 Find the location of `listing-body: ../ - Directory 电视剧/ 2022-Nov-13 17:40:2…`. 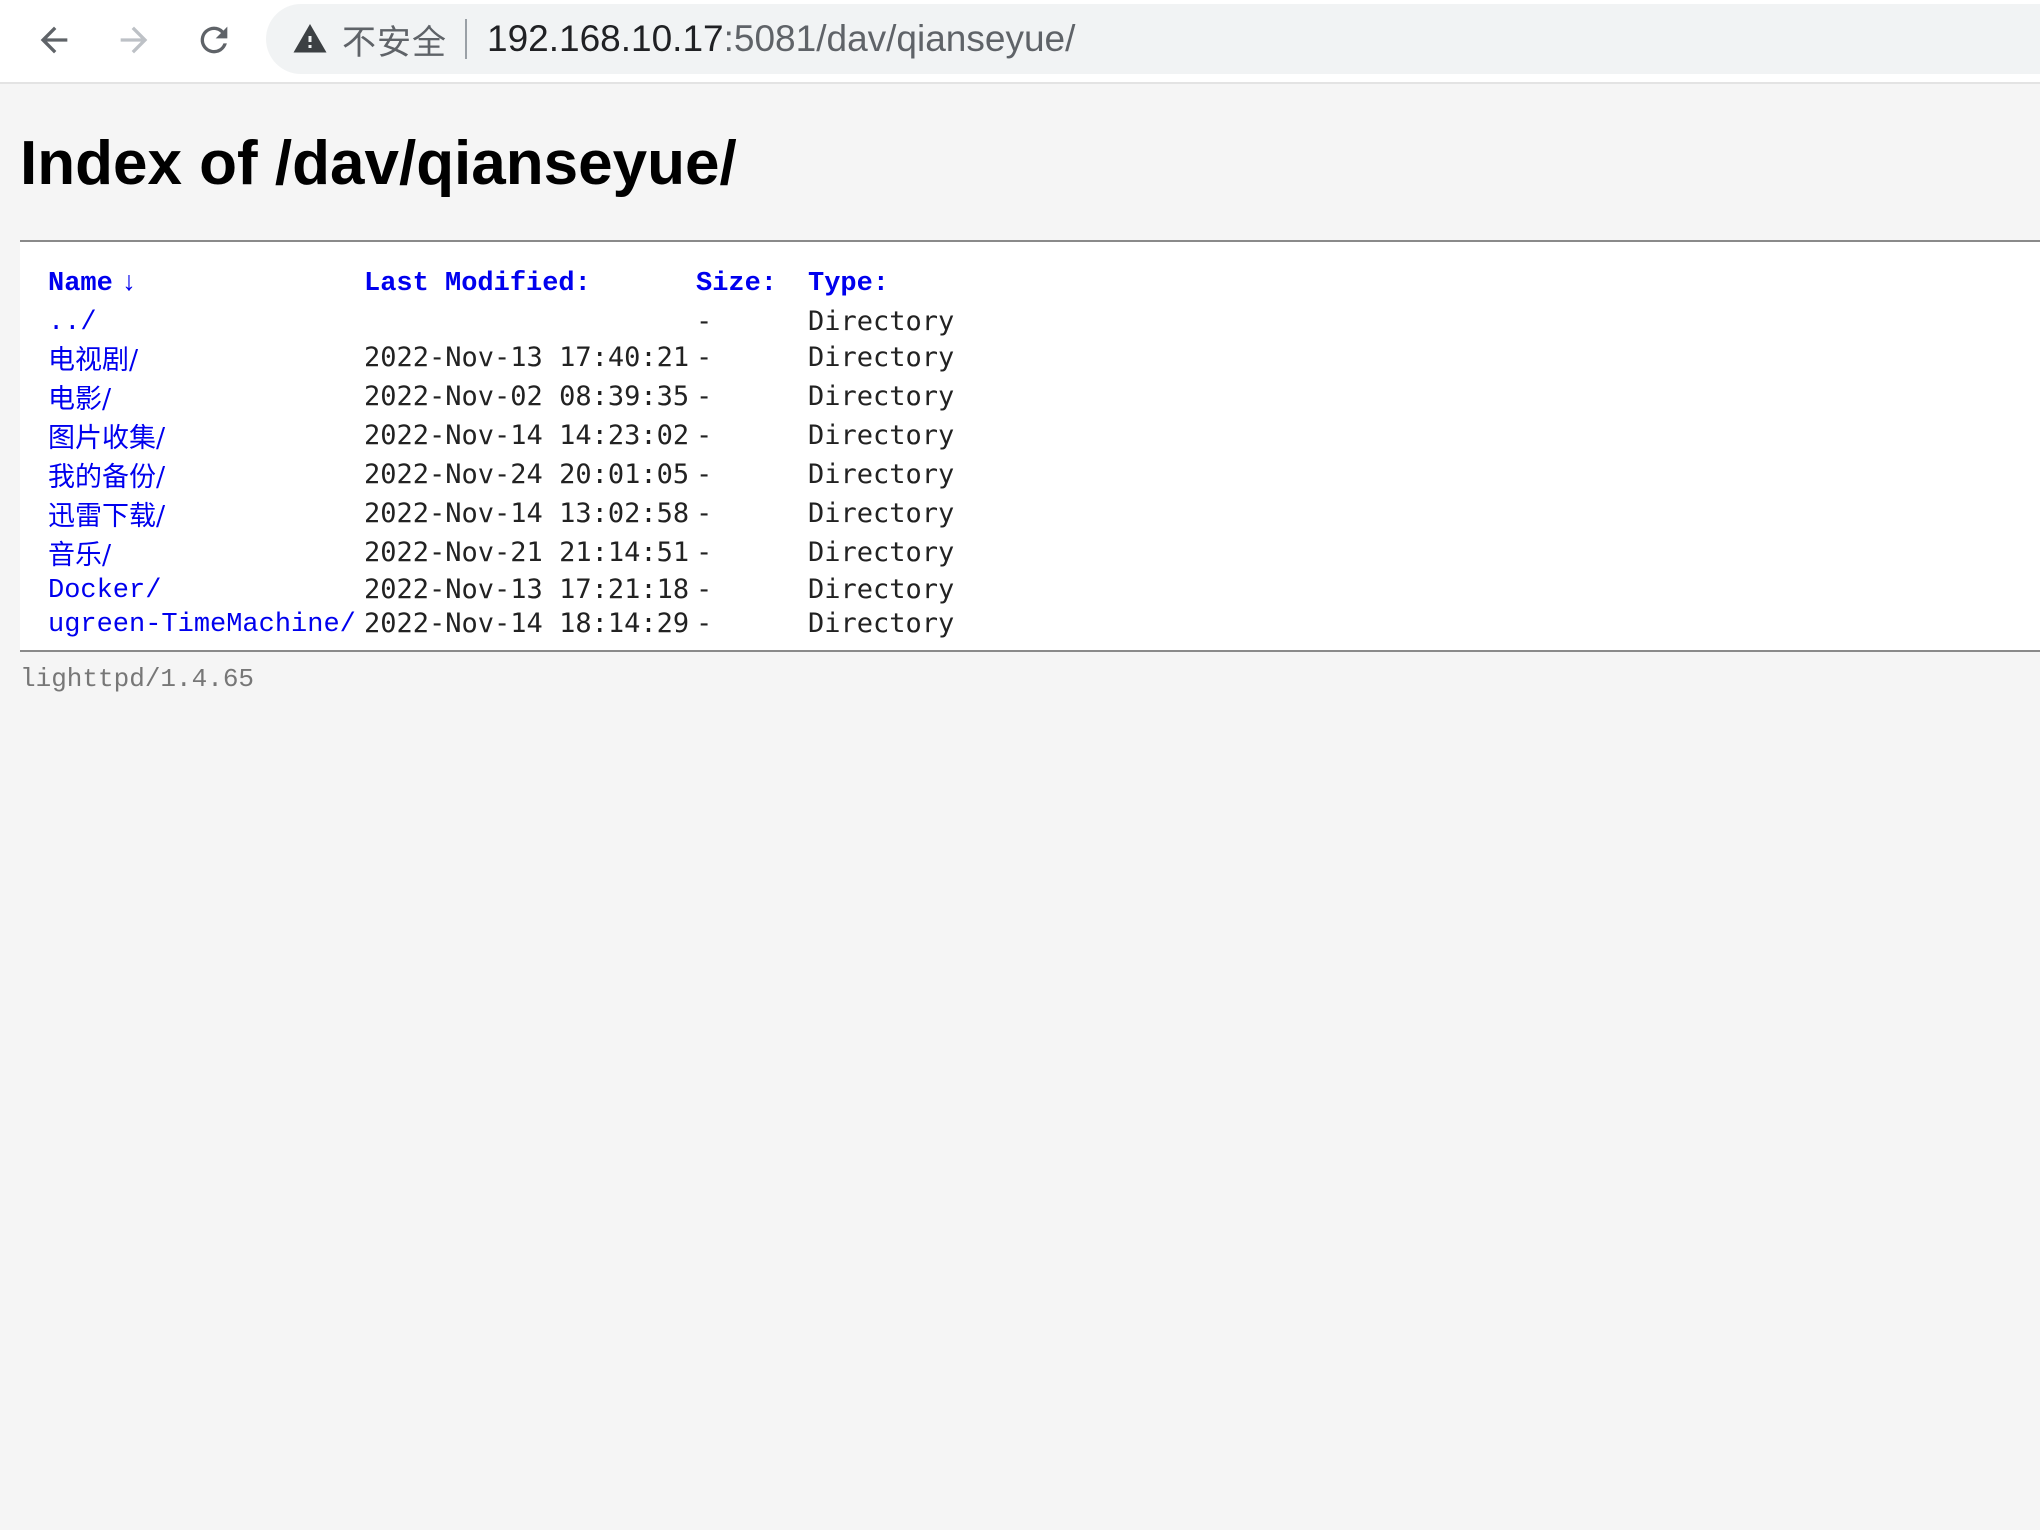

listing-body: ../ - Directory 电视剧/ 2022-Nov-13 17:40:2… is located at coordinates (528, 472).